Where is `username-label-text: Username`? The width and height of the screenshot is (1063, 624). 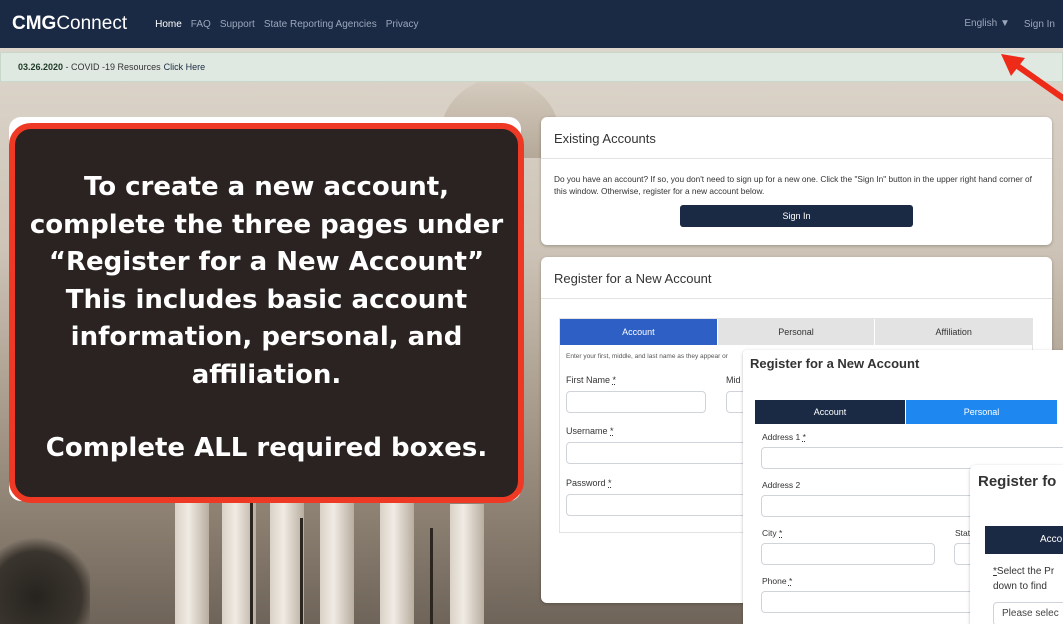 username-label-text: Username is located at coordinates (587, 431).